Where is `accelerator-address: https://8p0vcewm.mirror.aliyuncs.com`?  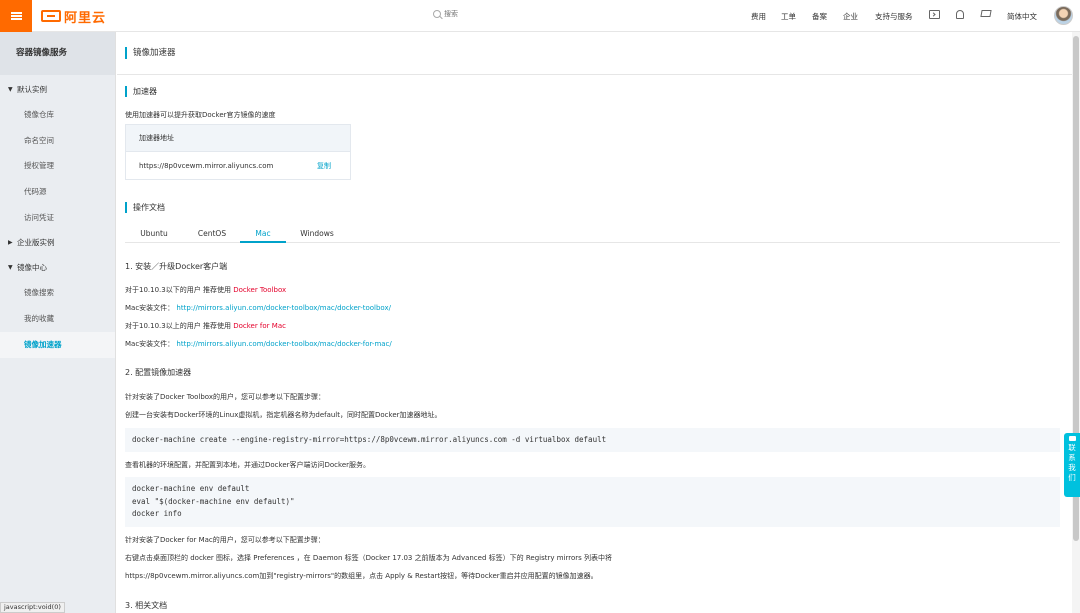 accelerator-address: https://8p0vcewm.mirror.aliyuncs.com is located at coordinates (206, 166).